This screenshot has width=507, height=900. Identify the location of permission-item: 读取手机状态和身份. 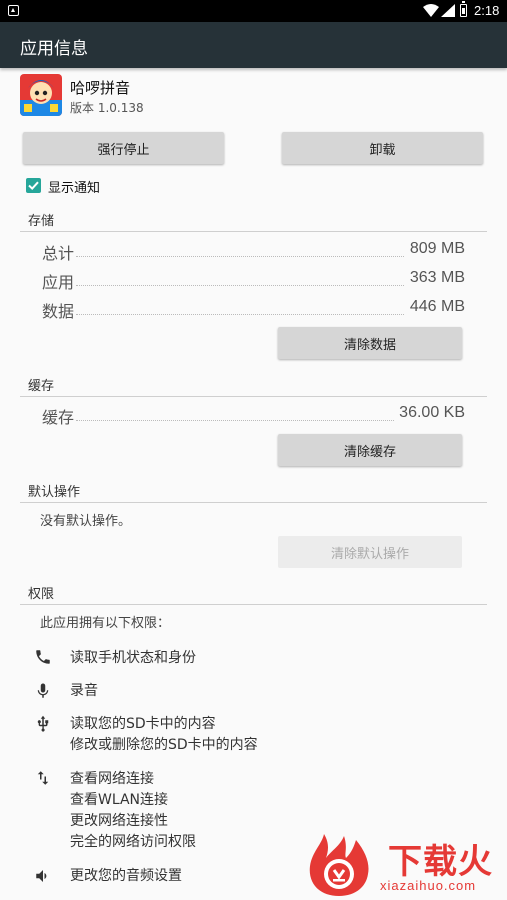
(133, 658).